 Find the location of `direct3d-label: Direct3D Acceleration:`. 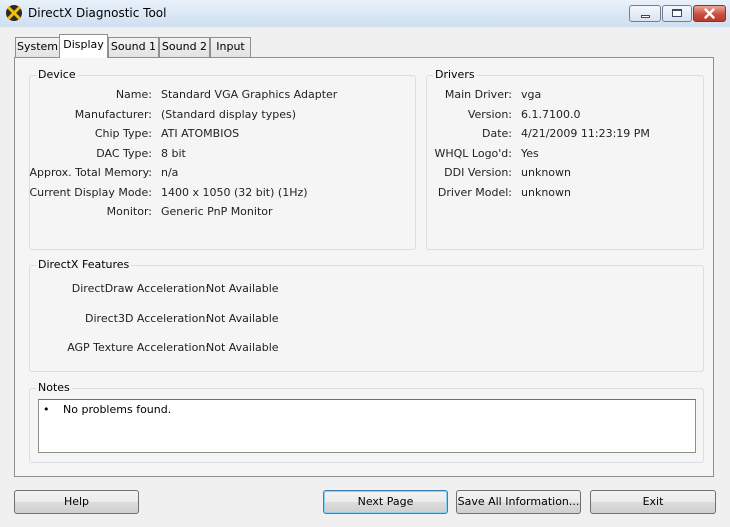

direct3d-label: Direct3D Acceleration: is located at coordinates (147, 318).